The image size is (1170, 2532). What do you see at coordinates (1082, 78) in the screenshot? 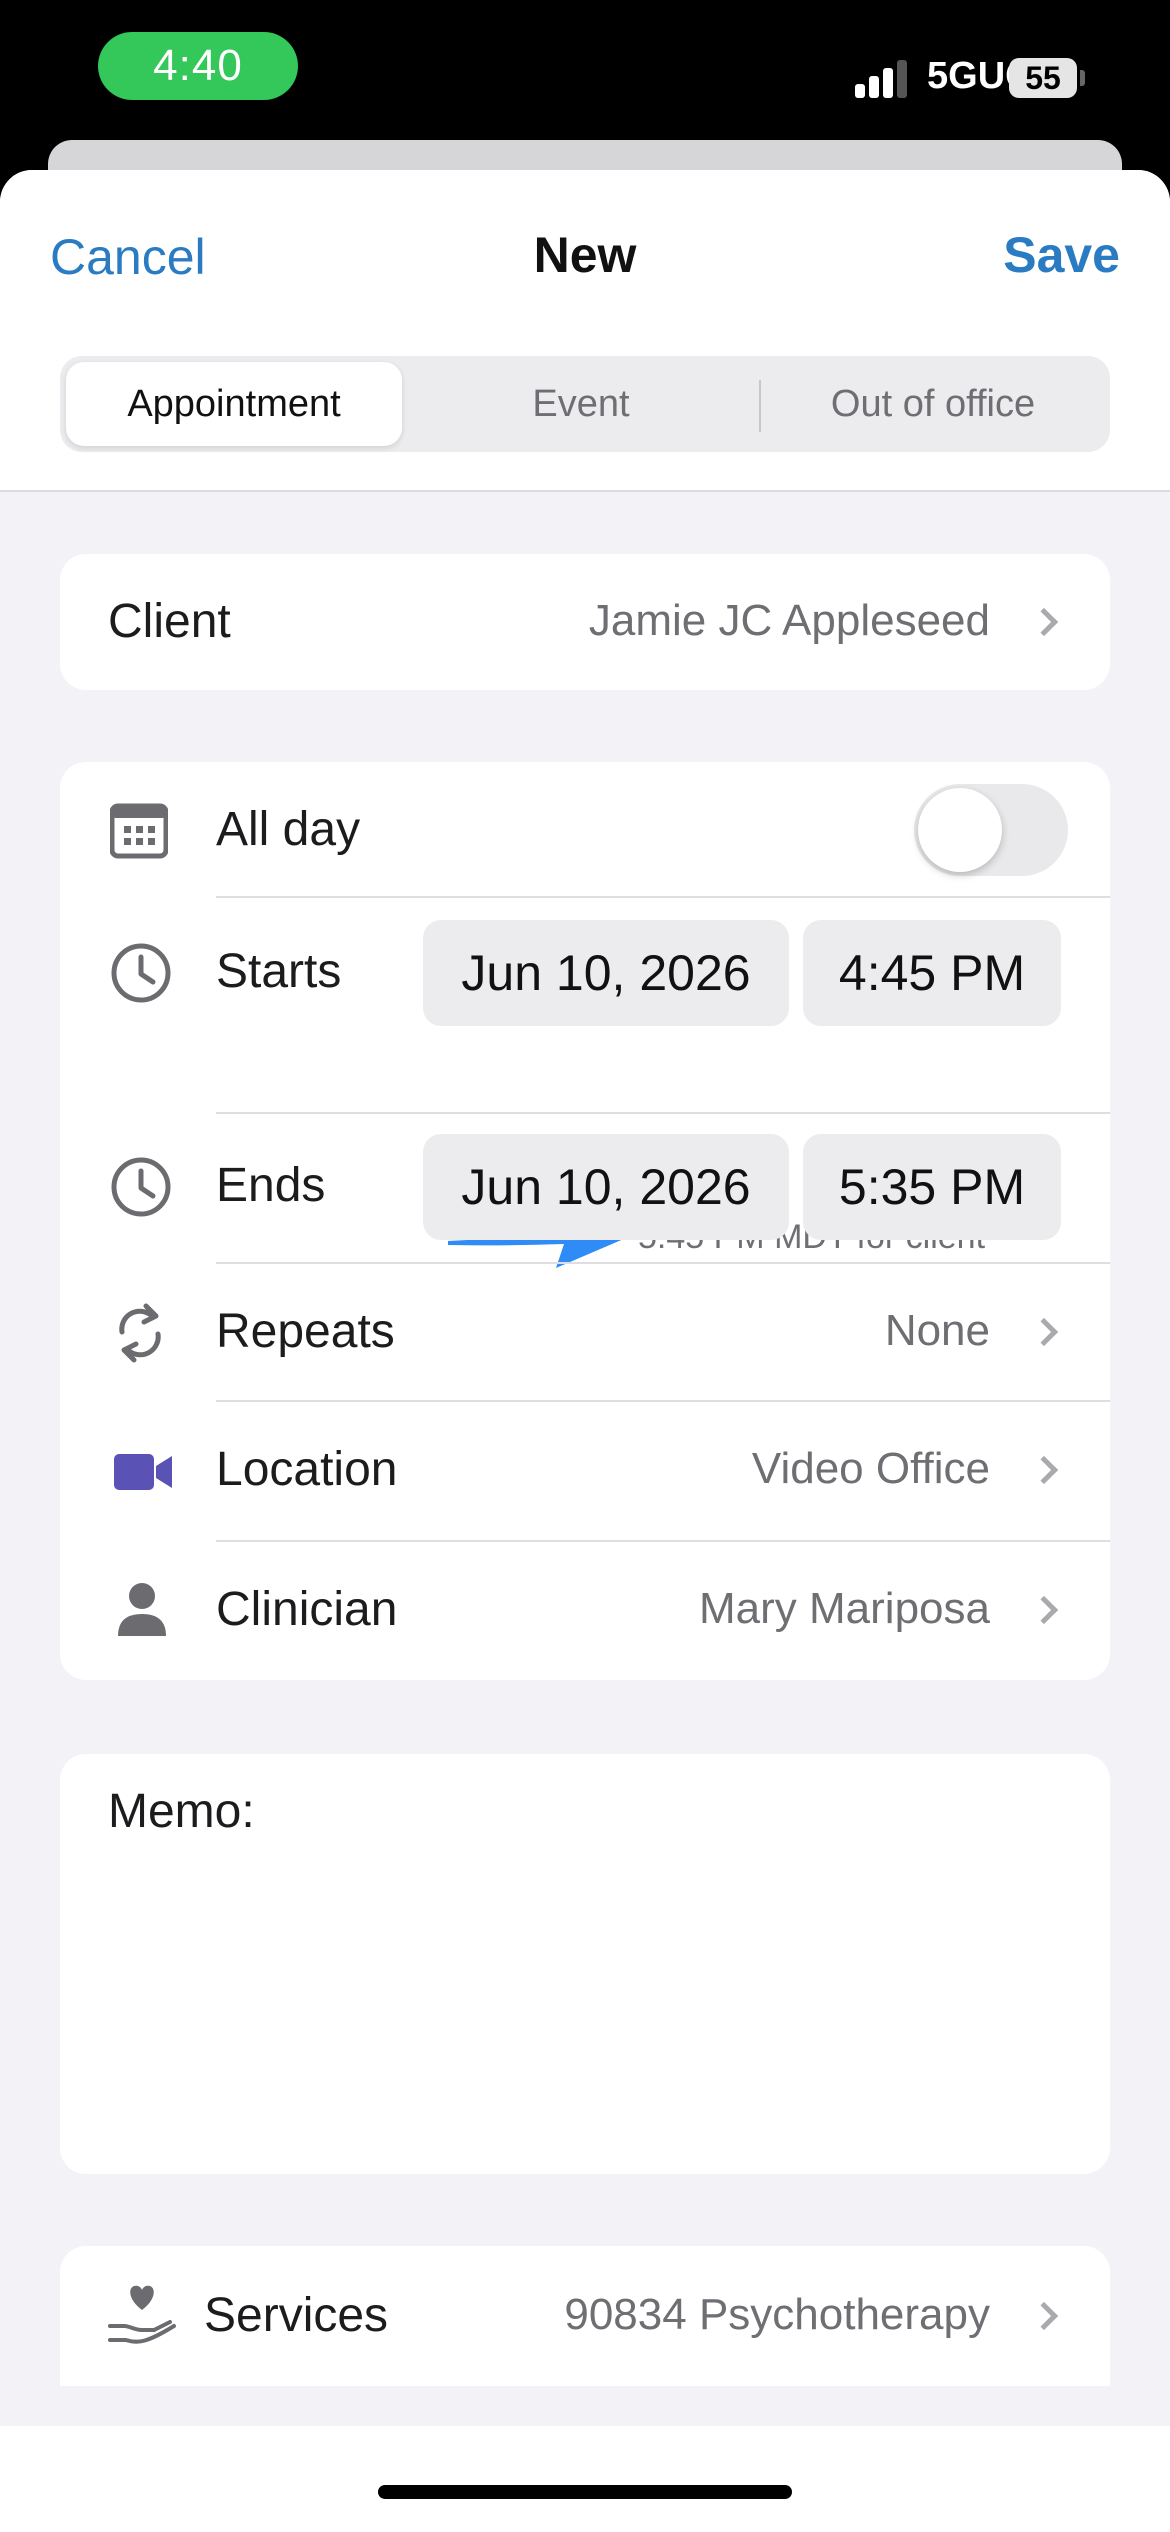
I see `battery-tip` at bounding box center [1082, 78].